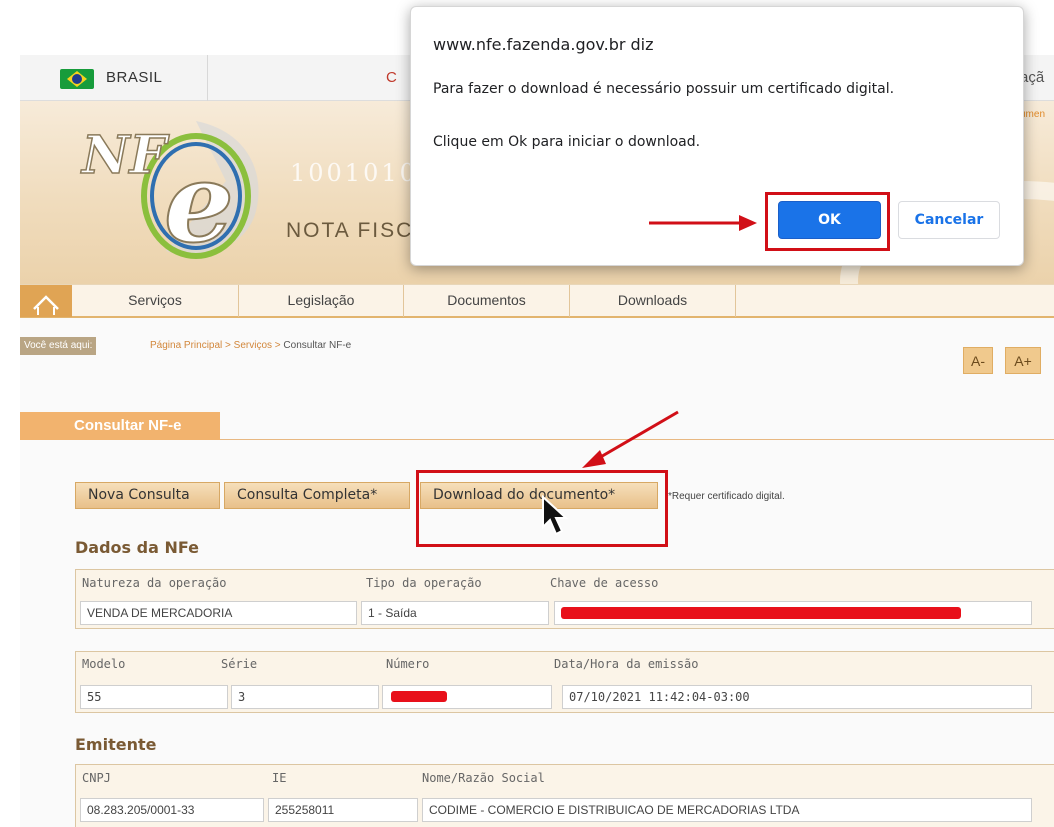  What do you see at coordinates (154, 583) in the screenshot?
I see `field-label-nature: Natureza da operação` at bounding box center [154, 583].